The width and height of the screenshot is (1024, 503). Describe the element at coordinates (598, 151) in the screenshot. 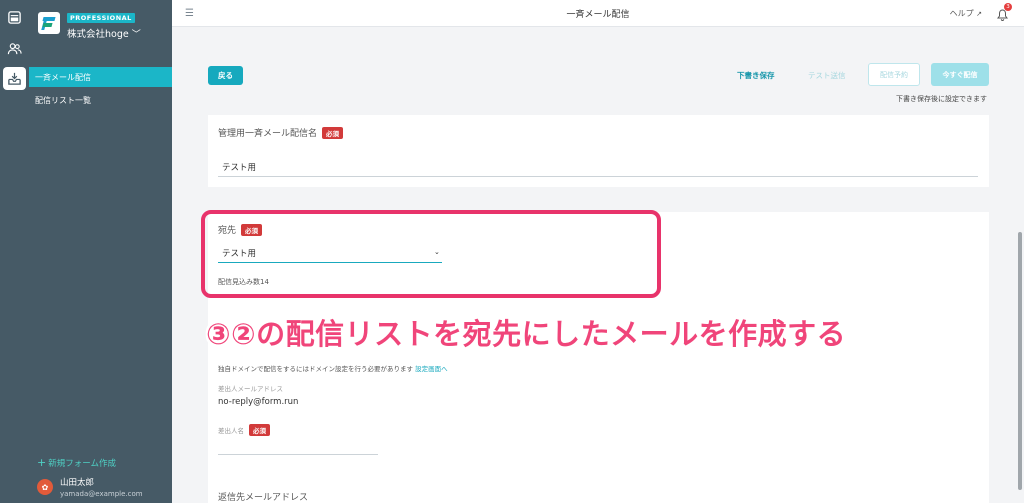

I see `admin-name-card: 管理用一斉メール配信名 必須 テスト用` at that location.